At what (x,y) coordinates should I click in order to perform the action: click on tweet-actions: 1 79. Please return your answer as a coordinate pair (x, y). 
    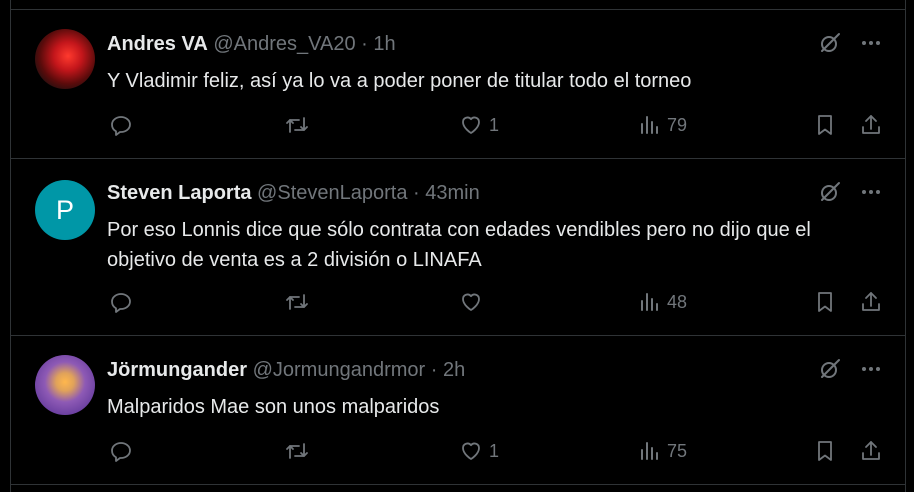
    Looking at the image, I should click on (458, 125).